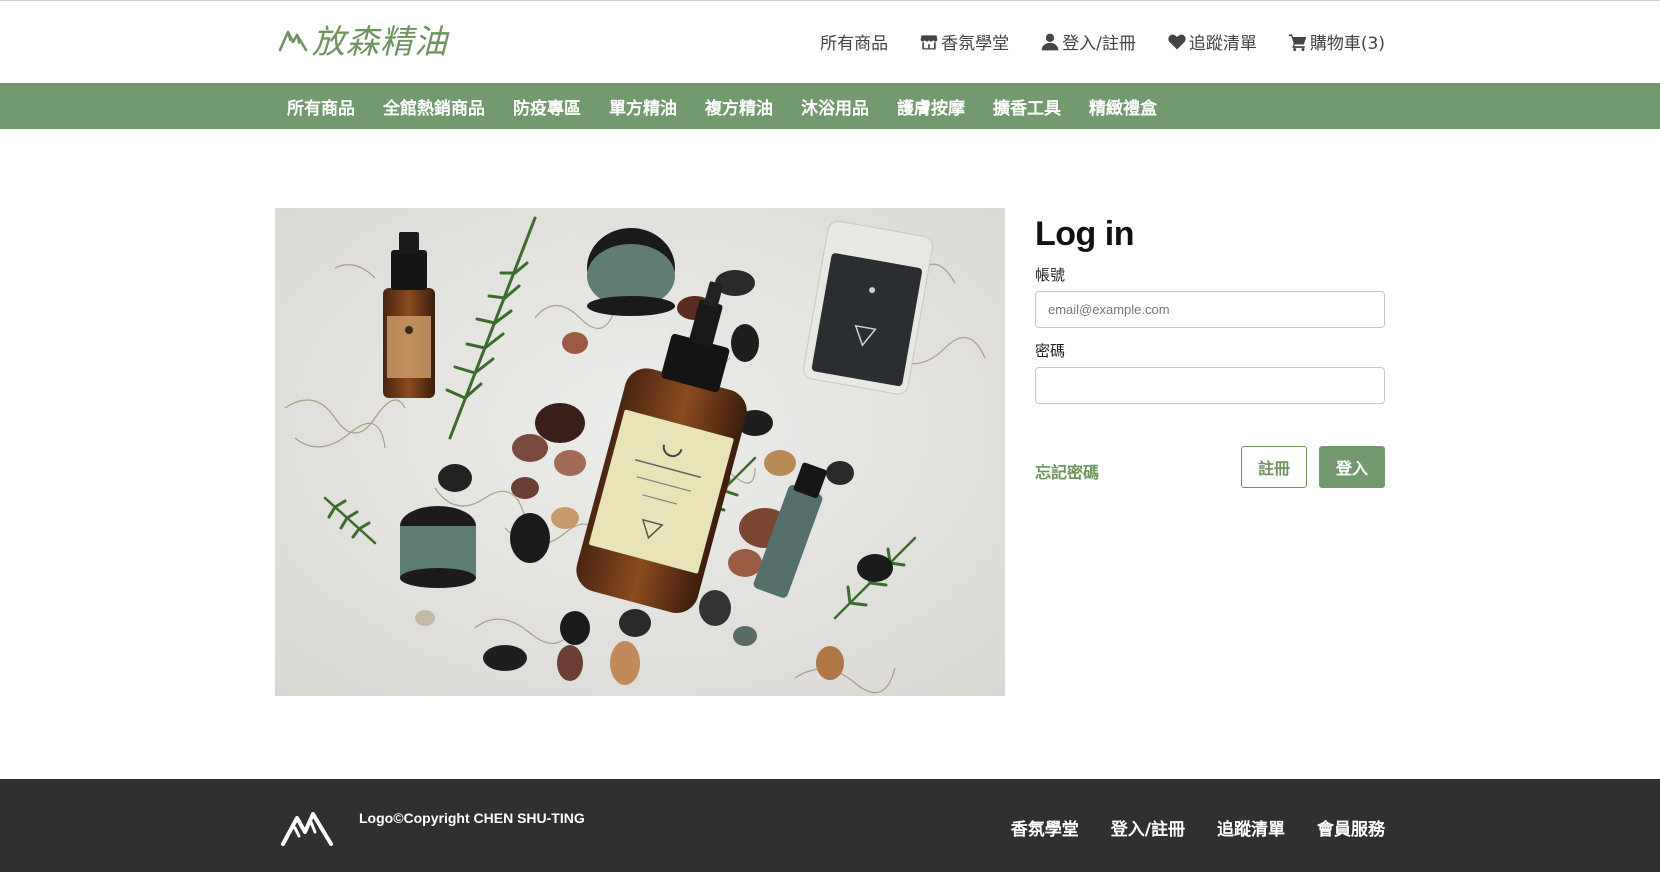  I want to click on nav-wishlist: 追蹤清單, so click(1212, 41).